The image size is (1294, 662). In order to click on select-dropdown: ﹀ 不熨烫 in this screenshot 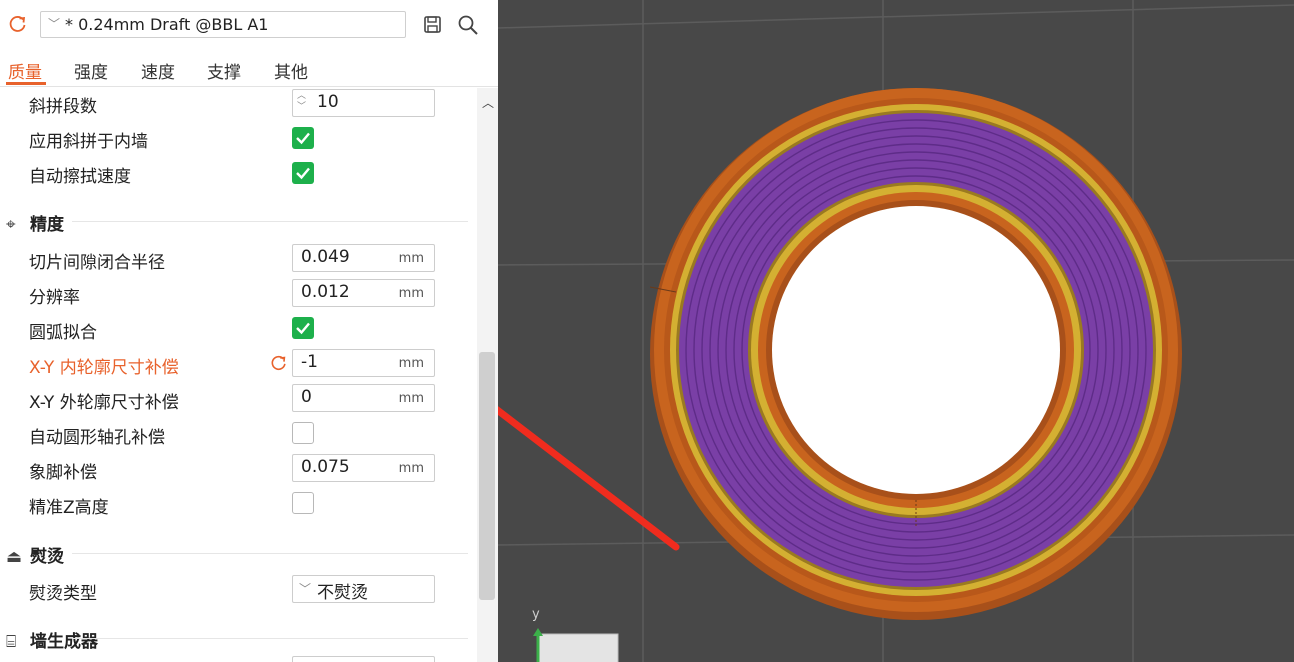, I will do `click(363, 589)`.